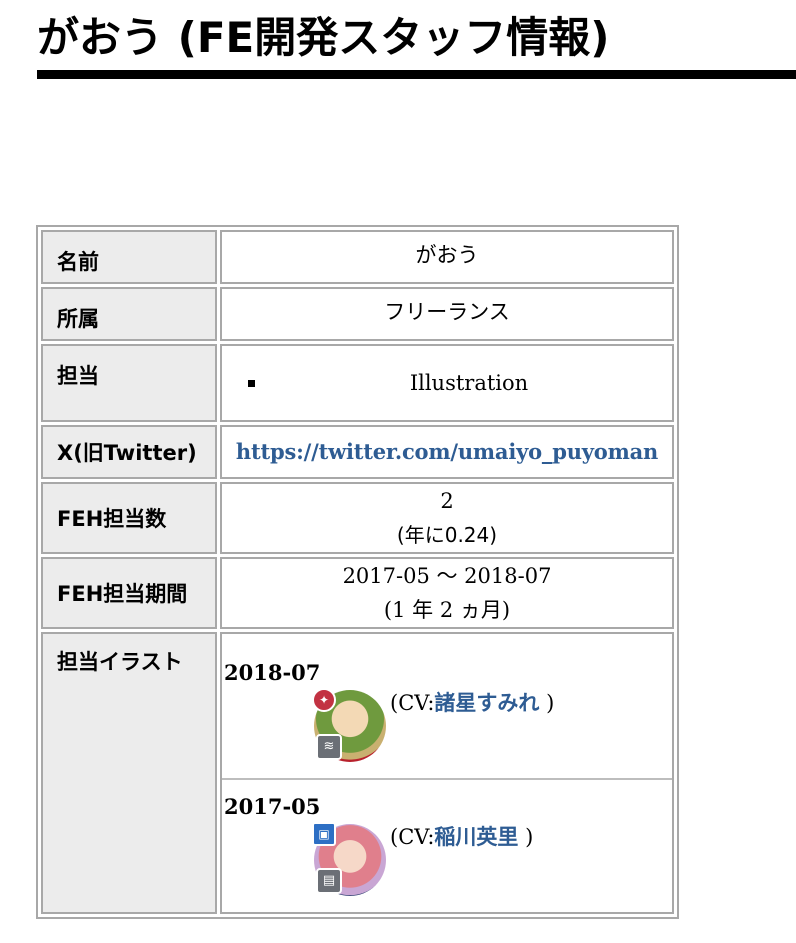  I want to click on label-name: 名前, so click(129, 257).